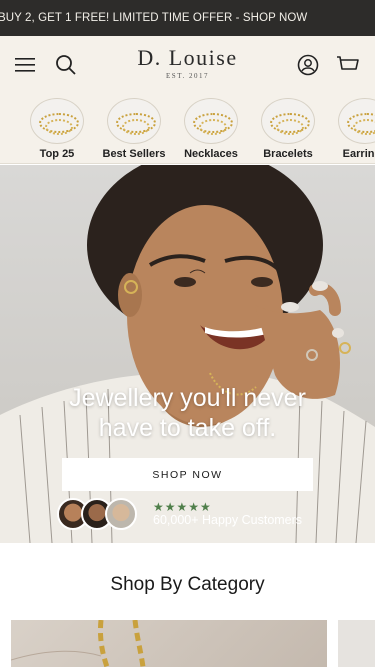  I want to click on category-item-earrings: Earrings, so click(353, 129).